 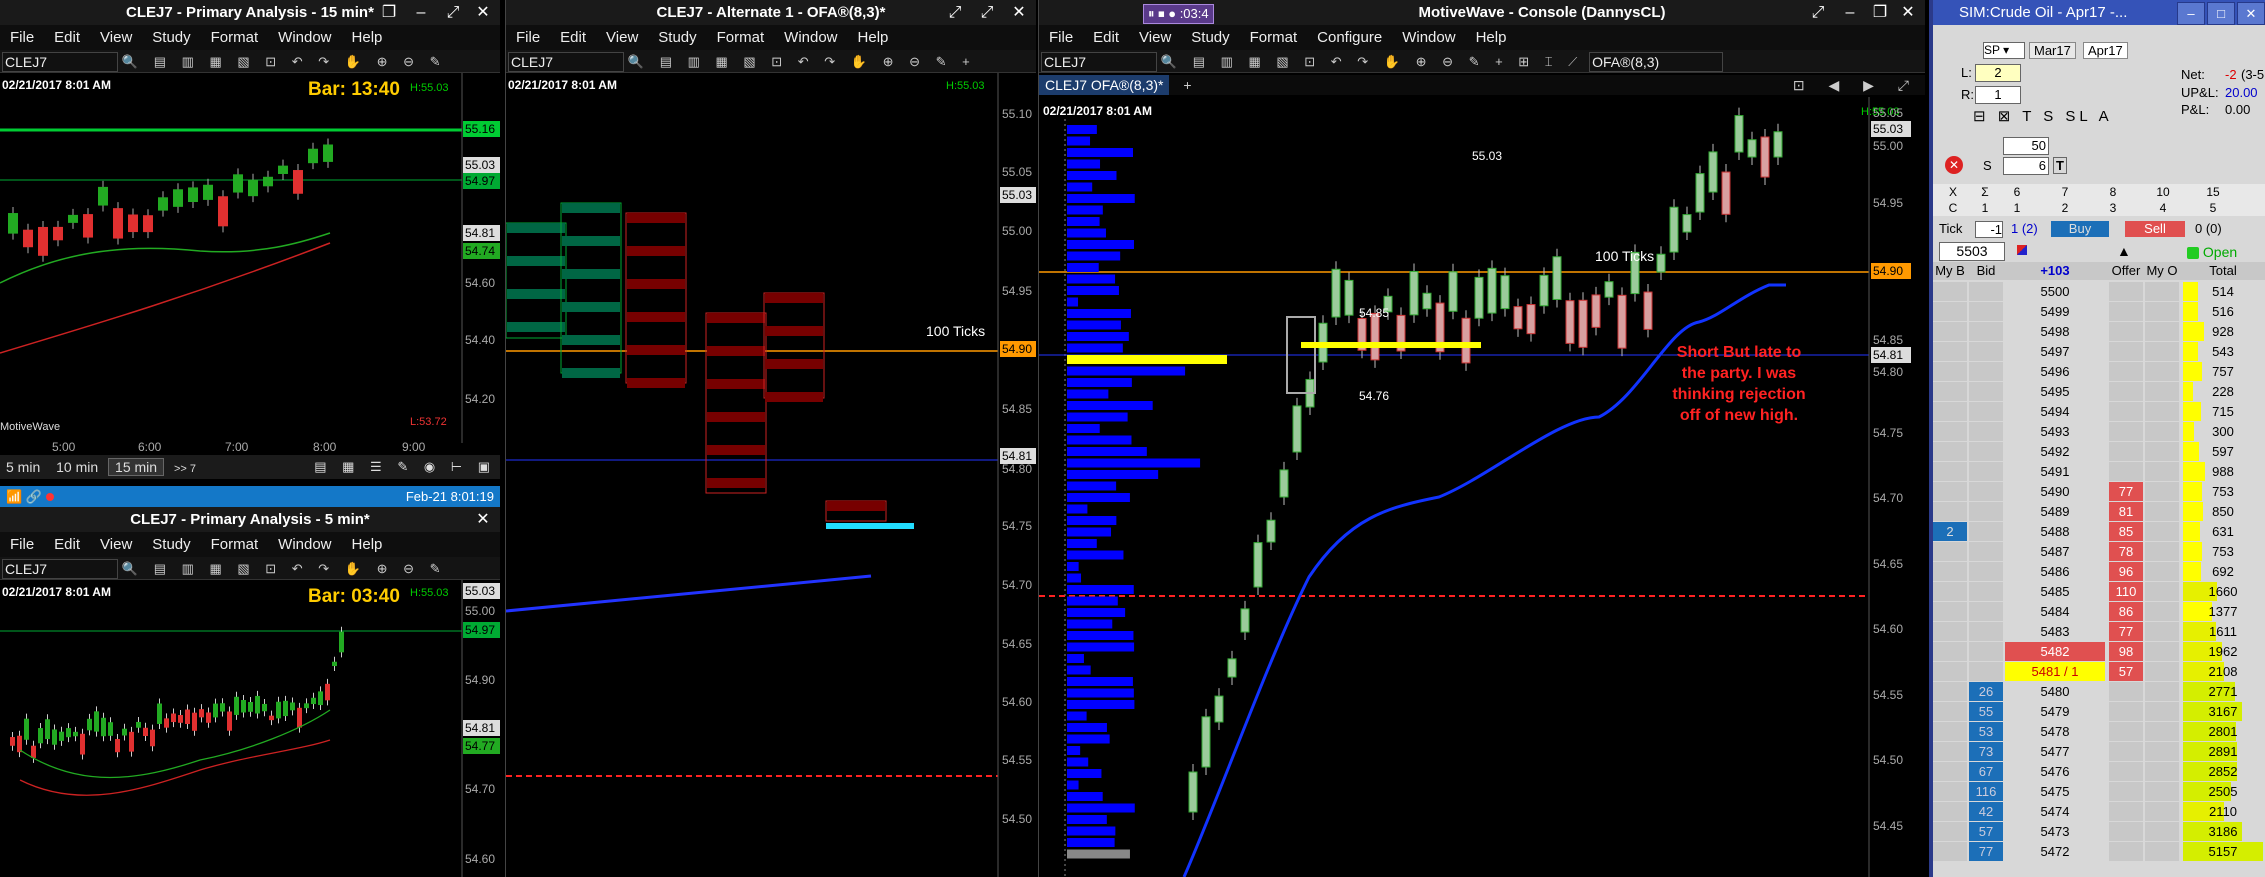 I want to click on ladder-row: 5489 81 850, so click(x=2099, y=512).